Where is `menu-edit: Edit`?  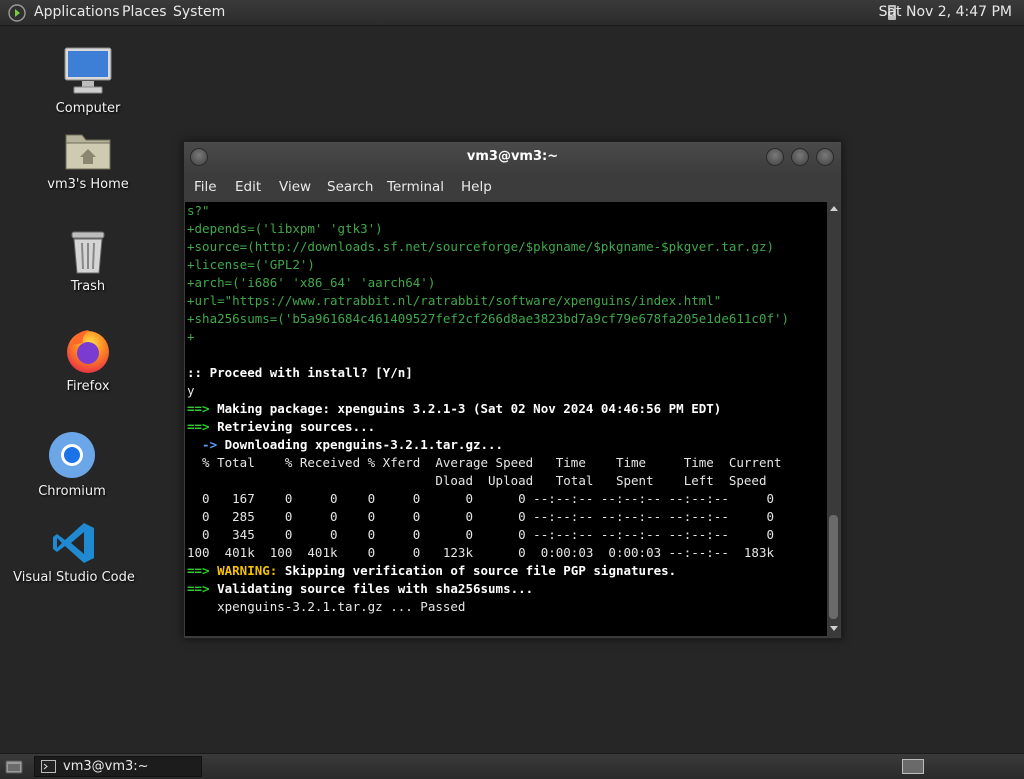 menu-edit: Edit is located at coordinates (248, 187).